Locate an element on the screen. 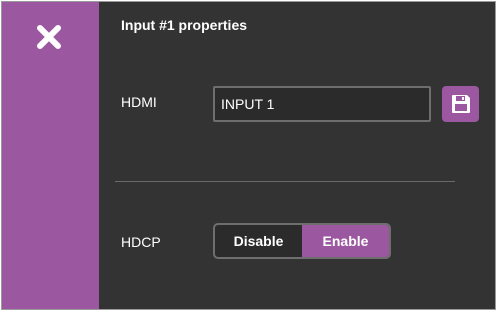 Image resolution: width=499 pixels, height=313 pixels. section-divider is located at coordinates (285, 181).